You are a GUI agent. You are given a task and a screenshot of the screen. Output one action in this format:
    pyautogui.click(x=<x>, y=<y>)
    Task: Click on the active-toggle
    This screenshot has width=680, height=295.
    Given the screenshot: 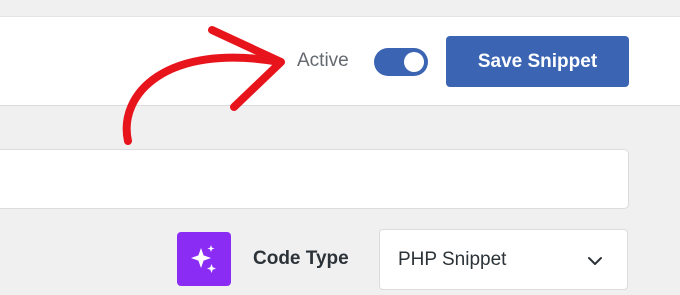 What is the action you would take?
    pyautogui.click(x=401, y=62)
    